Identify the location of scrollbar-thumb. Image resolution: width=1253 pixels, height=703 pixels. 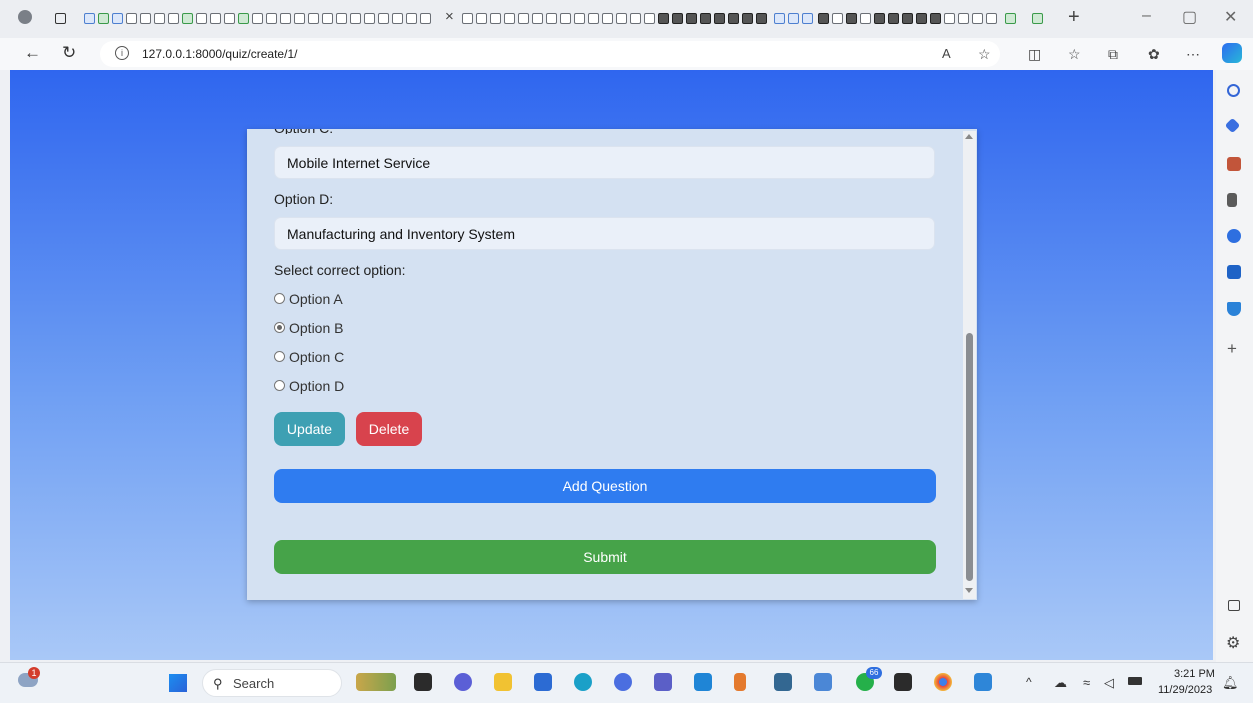
(969, 457).